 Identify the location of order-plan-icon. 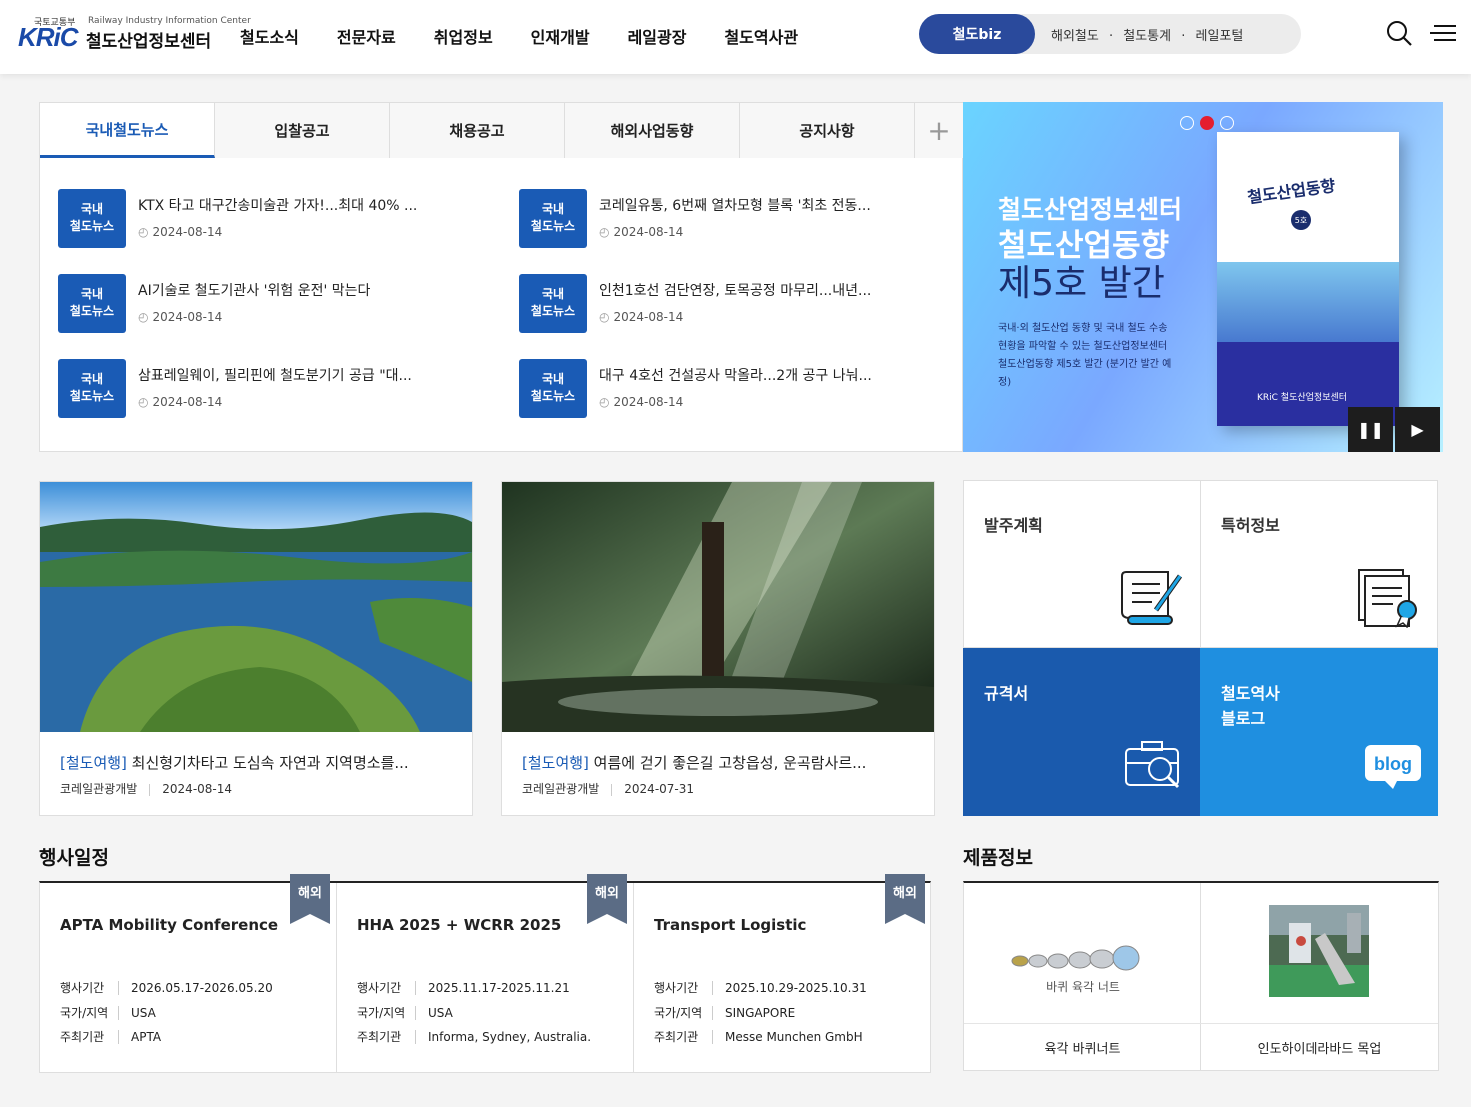
(1152, 598).